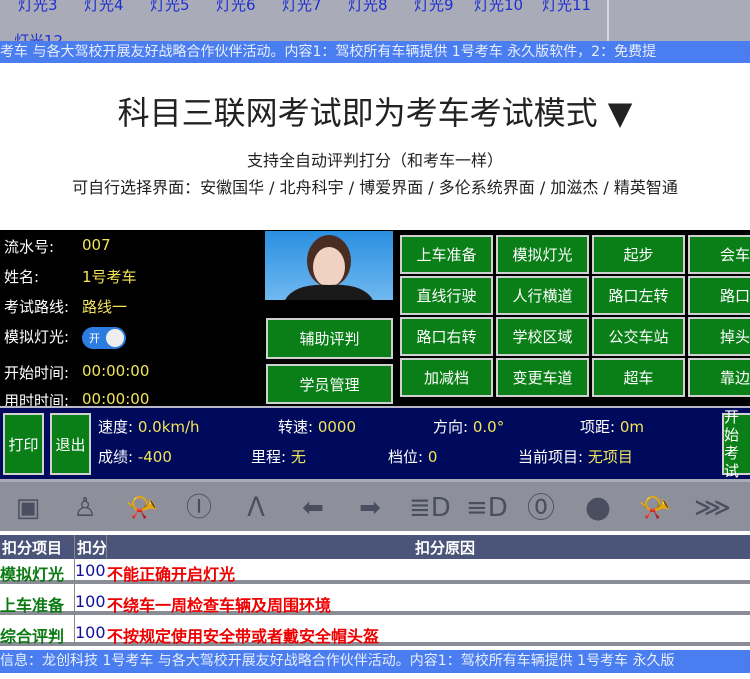  What do you see at coordinates (542, 377) in the screenshot?
I see `item-button: 变更车道` at bounding box center [542, 377].